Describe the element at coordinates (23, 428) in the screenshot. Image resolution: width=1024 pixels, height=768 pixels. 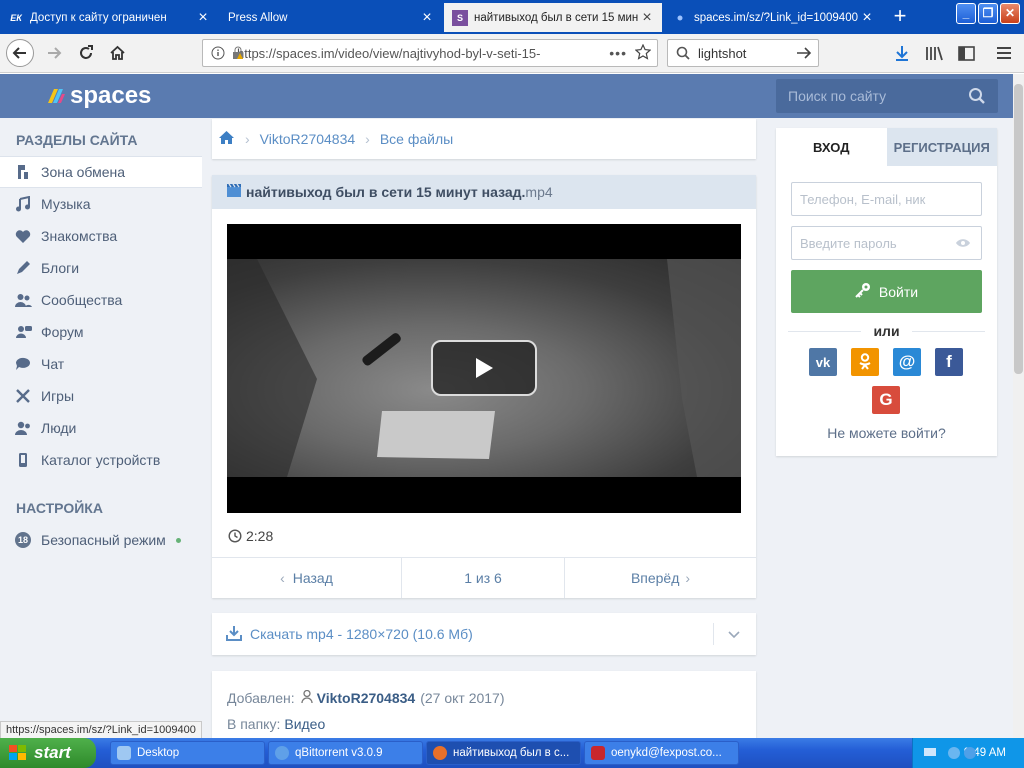
I see `users-icon` at that location.